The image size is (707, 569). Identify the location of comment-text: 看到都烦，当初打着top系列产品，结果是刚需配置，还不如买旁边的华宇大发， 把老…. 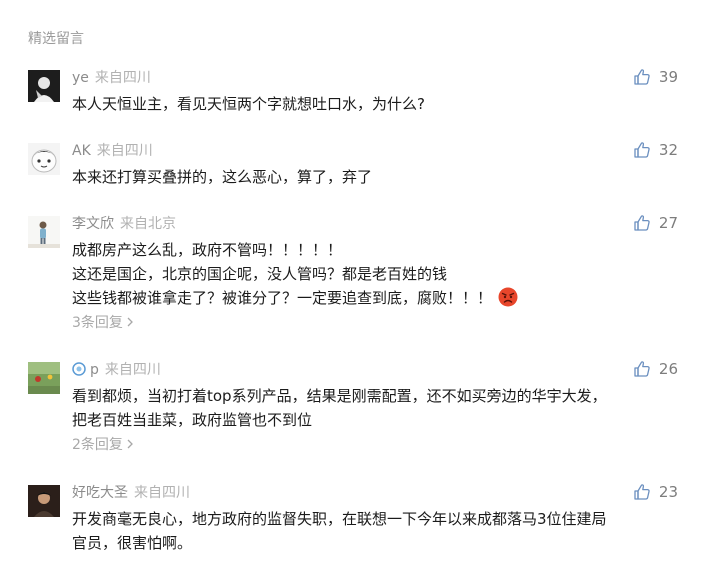
(372, 408).